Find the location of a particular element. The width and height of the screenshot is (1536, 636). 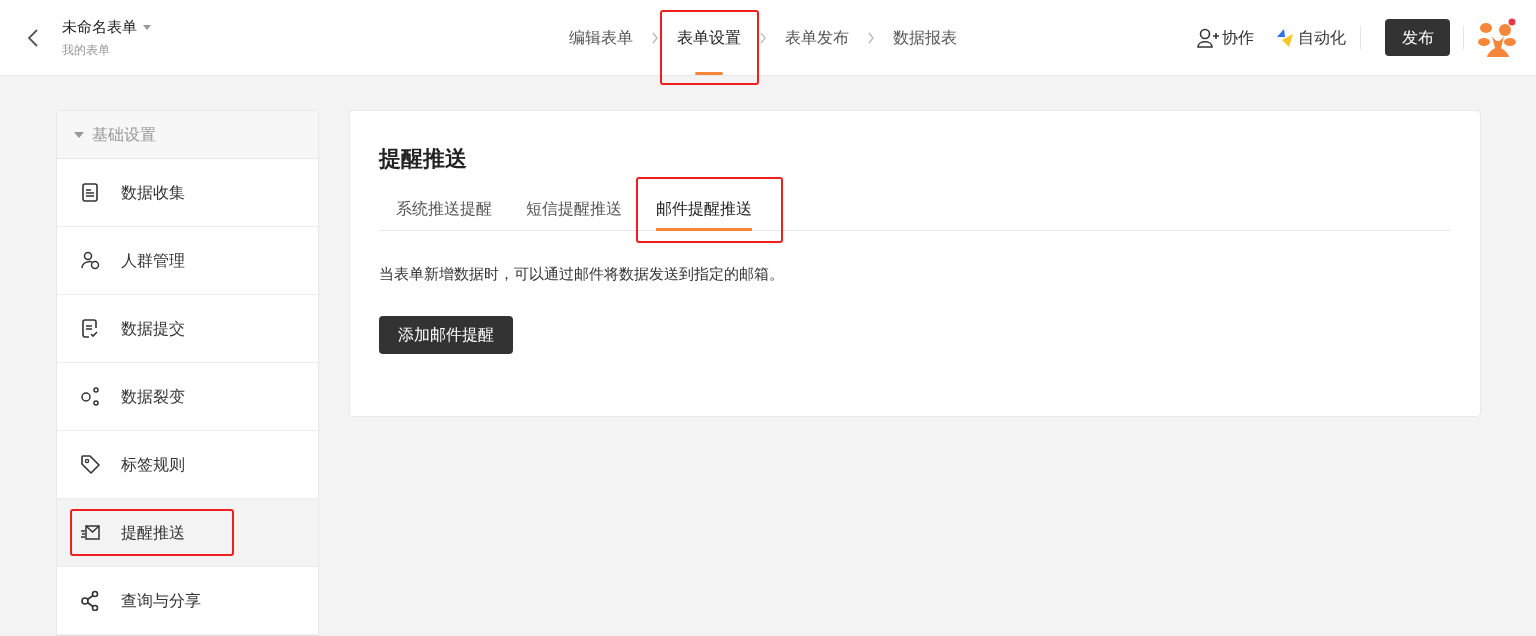

lightning-icon is located at coordinates (1285, 37).